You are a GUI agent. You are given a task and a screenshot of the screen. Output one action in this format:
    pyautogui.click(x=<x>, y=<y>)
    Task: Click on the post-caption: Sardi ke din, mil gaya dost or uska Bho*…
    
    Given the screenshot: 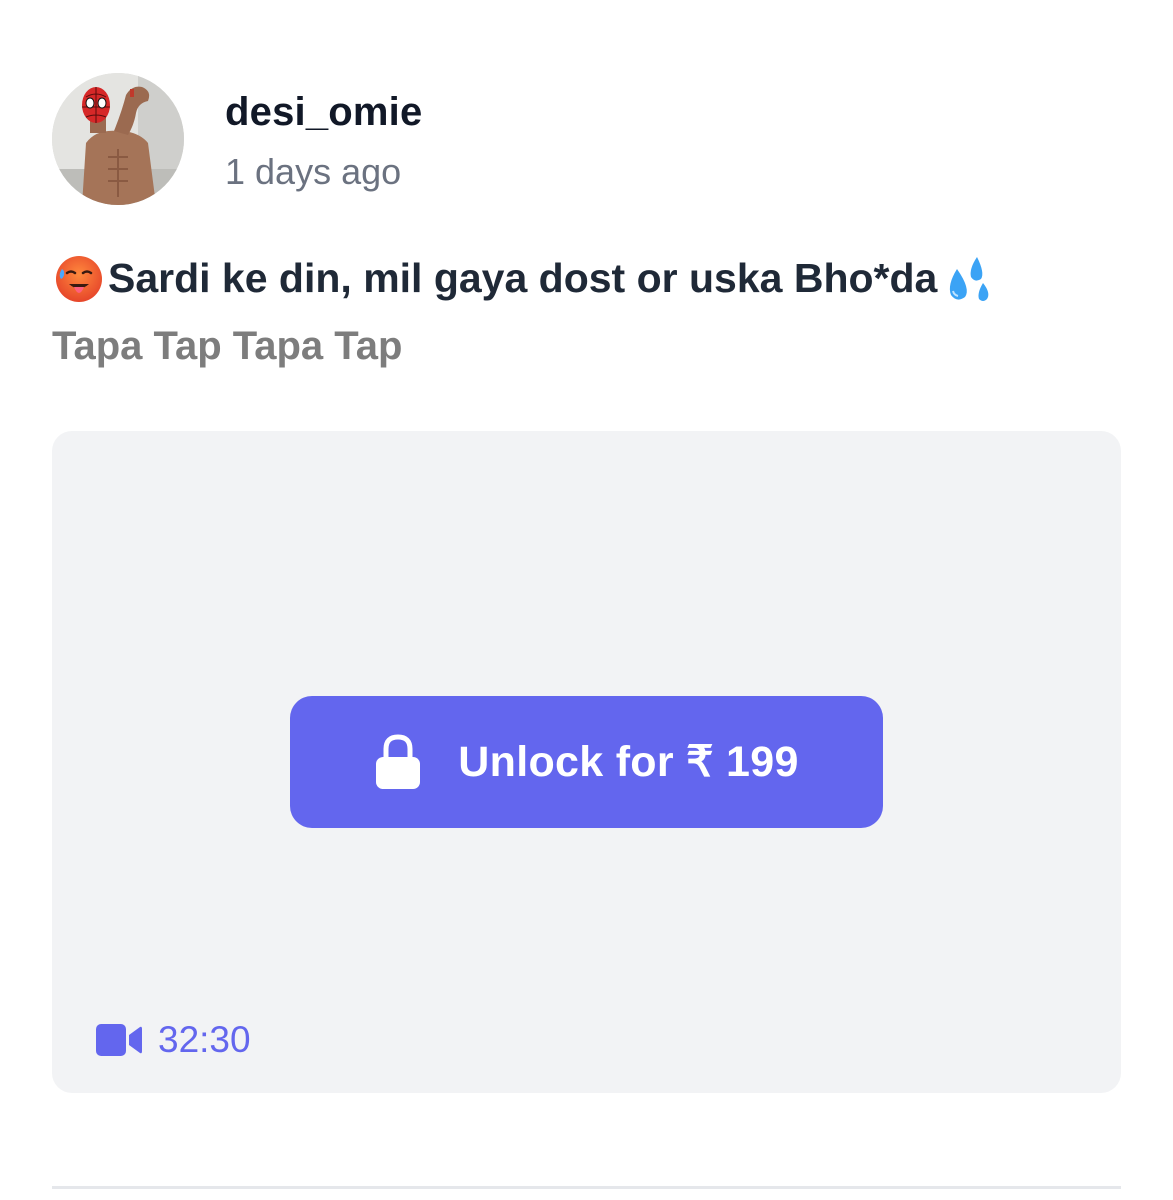 What is the action you would take?
    pyautogui.click(x=522, y=278)
    